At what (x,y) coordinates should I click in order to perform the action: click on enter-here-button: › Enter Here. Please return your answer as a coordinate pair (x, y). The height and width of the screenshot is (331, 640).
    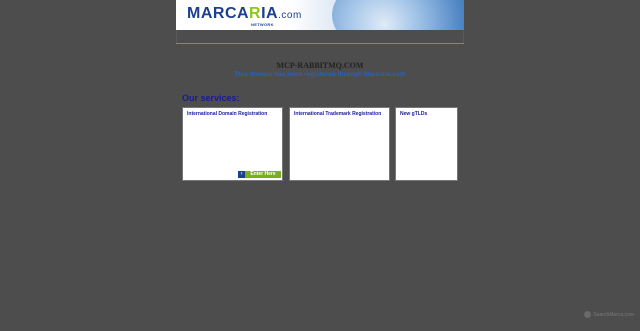
    Looking at the image, I should click on (259, 174).